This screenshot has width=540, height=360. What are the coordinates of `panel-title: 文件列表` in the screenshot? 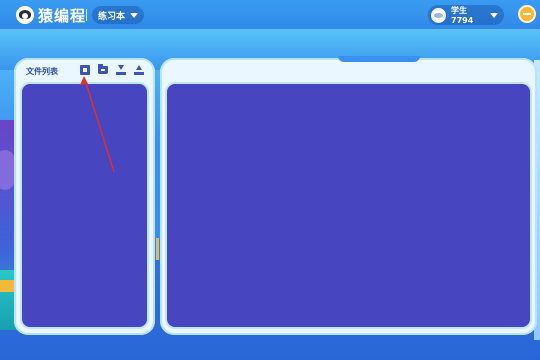 It's located at (42, 71).